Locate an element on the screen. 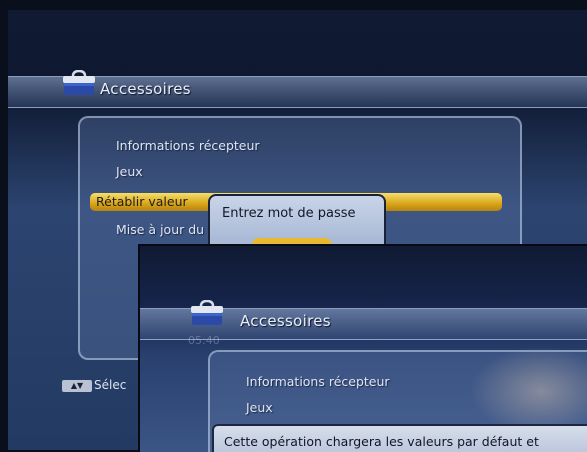  select-hint: Sélec is located at coordinates (110, 385).